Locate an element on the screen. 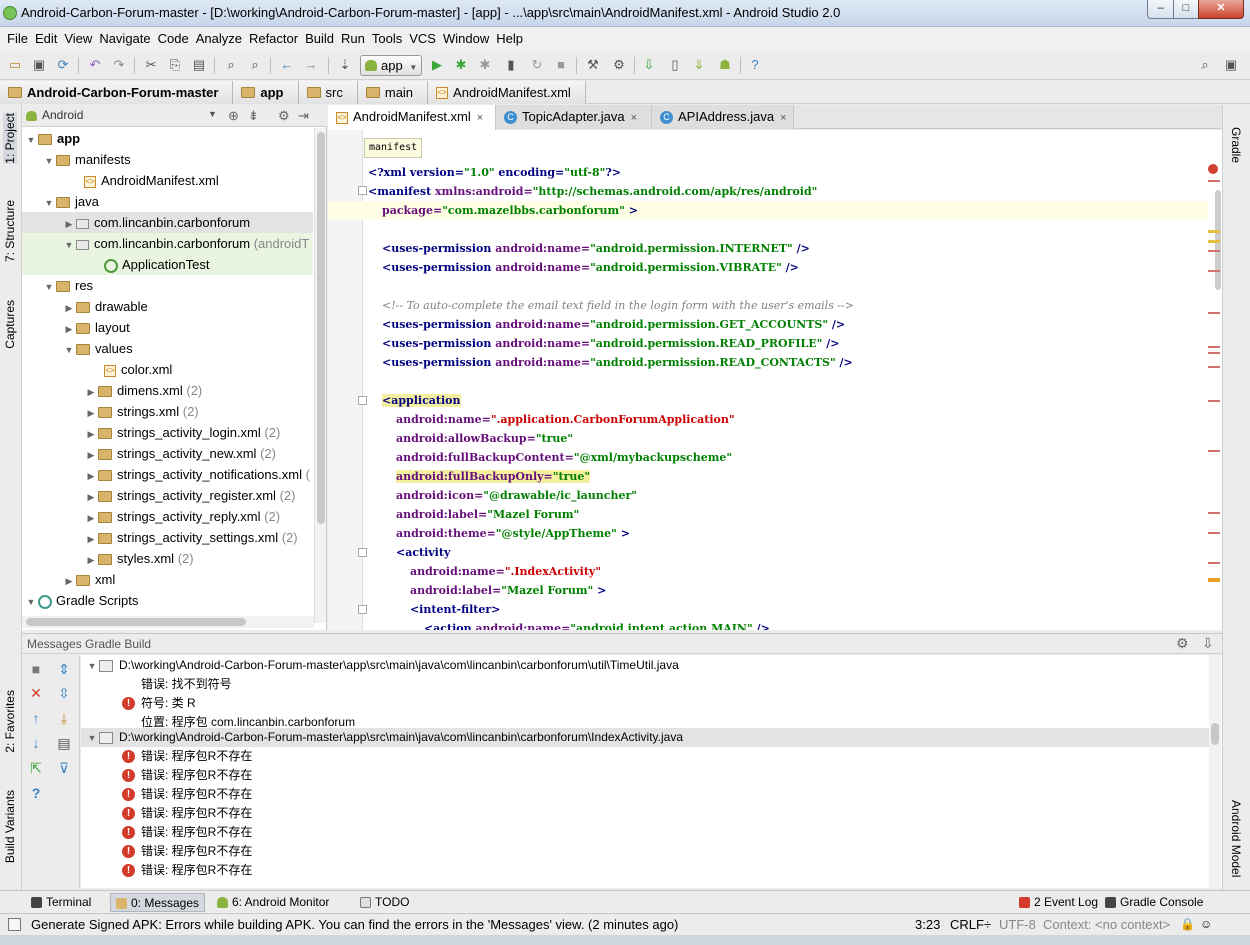 Image resolution: width=1250 pixels, height=945 pixels. menu-window: Window is located at coordinates (462, 39).